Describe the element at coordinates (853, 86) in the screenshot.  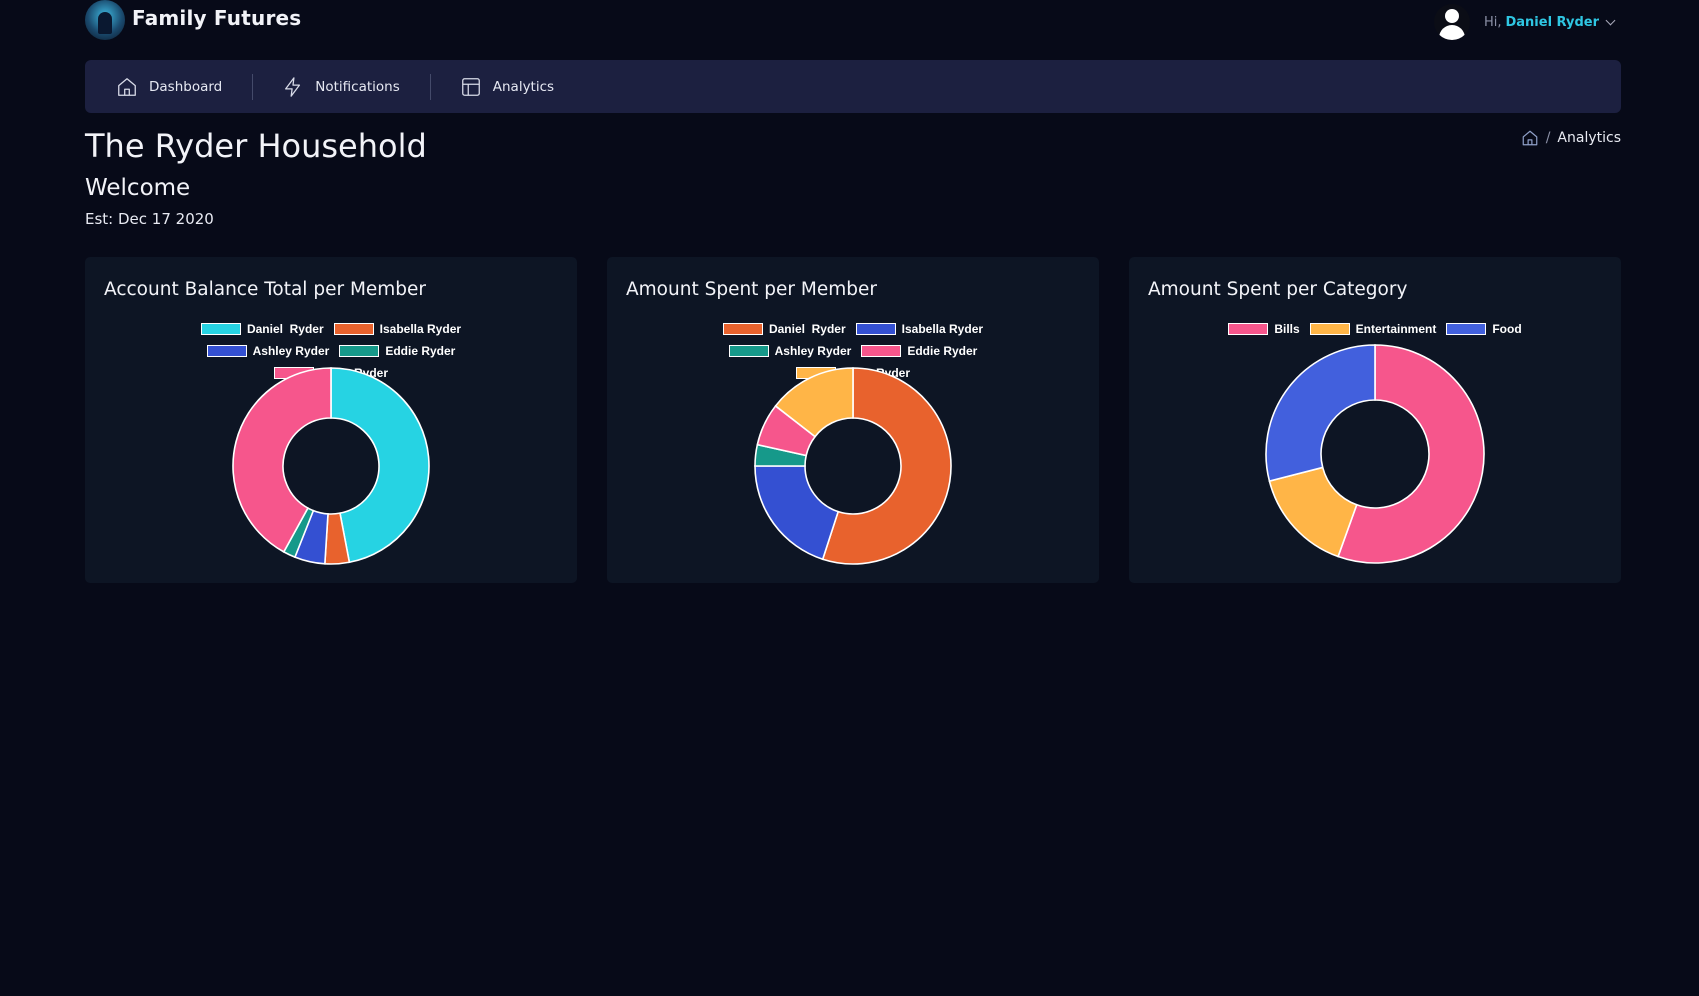
I see `main-nav: Dashboard Notifications Analytics` at that location.